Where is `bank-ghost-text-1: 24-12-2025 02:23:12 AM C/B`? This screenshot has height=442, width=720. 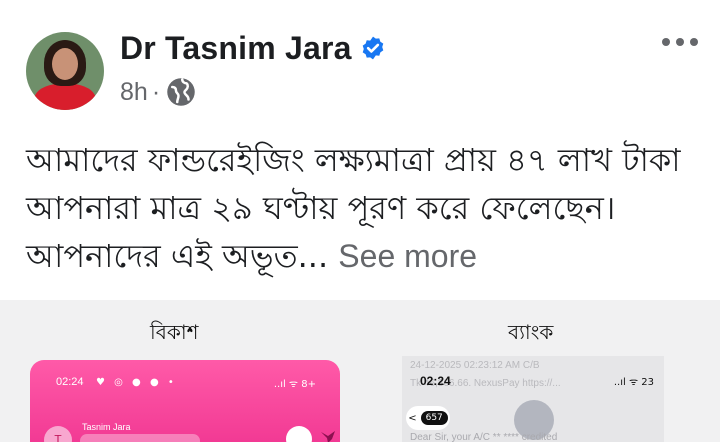 bank-ghost-text-1: 24-12-2025 02:23:12 AM C/B is located at coordinates (475, 365).